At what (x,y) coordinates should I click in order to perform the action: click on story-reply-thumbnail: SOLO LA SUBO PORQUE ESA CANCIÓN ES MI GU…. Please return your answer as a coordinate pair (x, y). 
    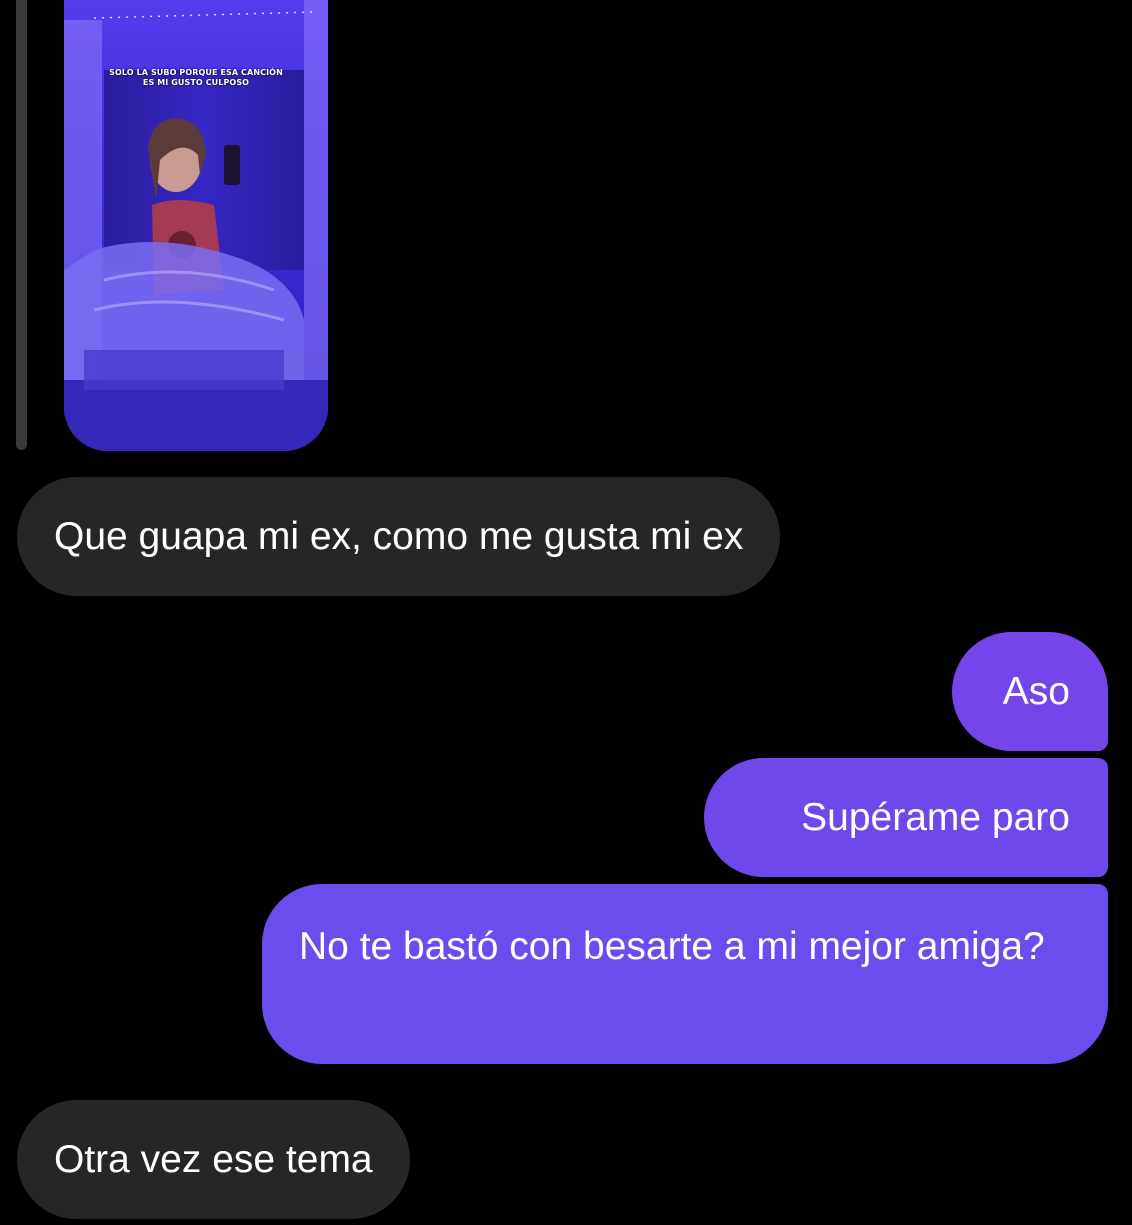
    Looking at the image, I should click on (196, 225).